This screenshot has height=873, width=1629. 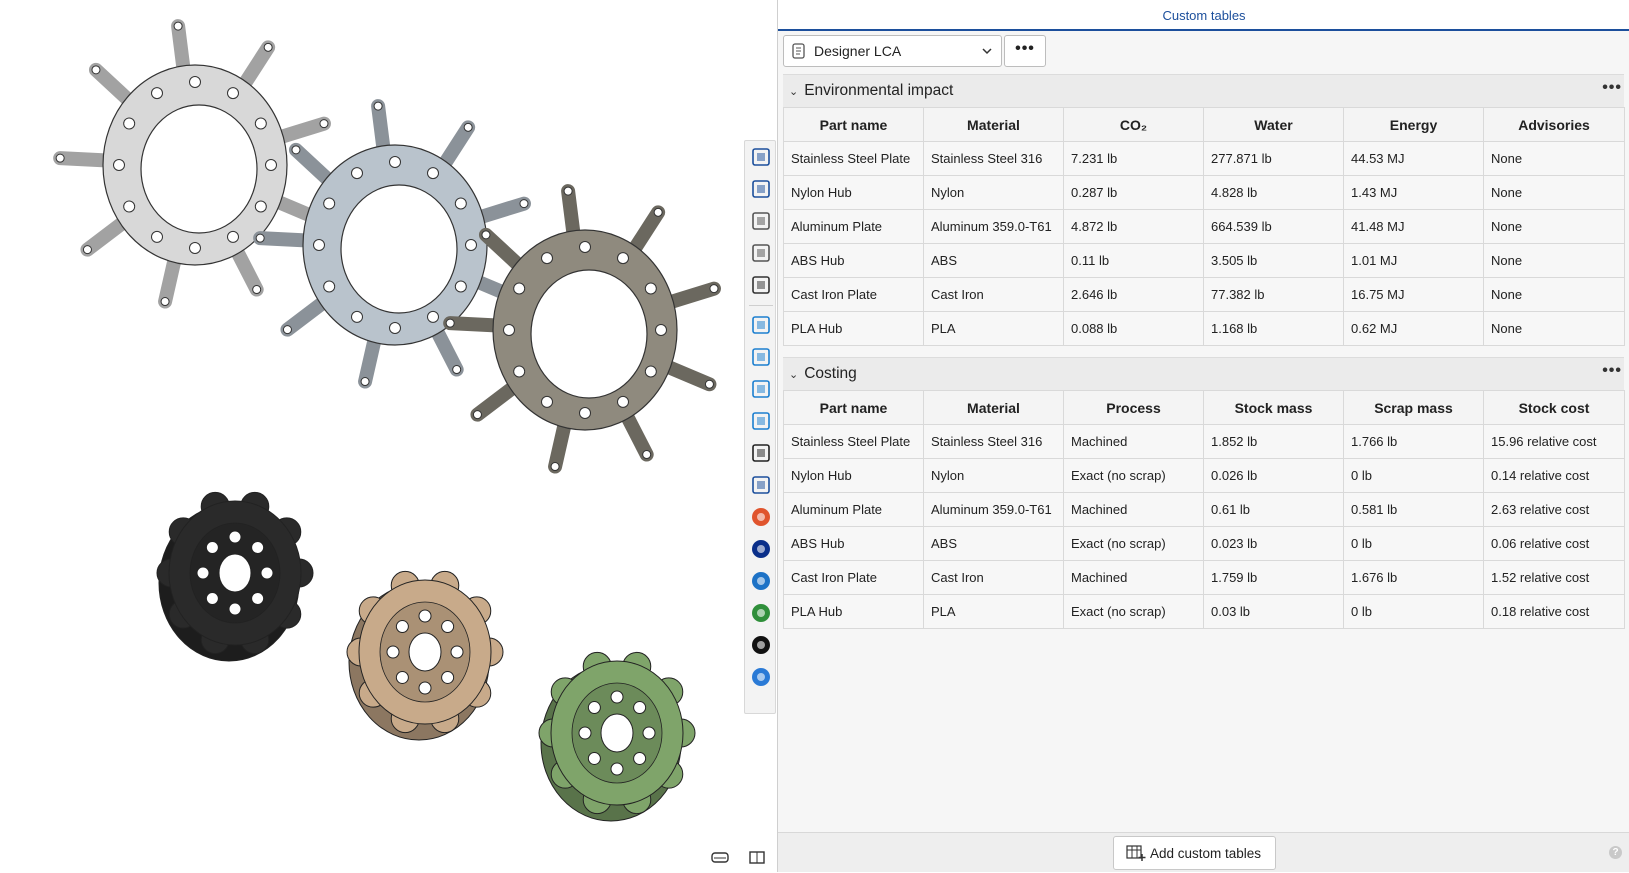 I want to click on table-cell: 2.63 relative cost, so click(x=1554, y=509).